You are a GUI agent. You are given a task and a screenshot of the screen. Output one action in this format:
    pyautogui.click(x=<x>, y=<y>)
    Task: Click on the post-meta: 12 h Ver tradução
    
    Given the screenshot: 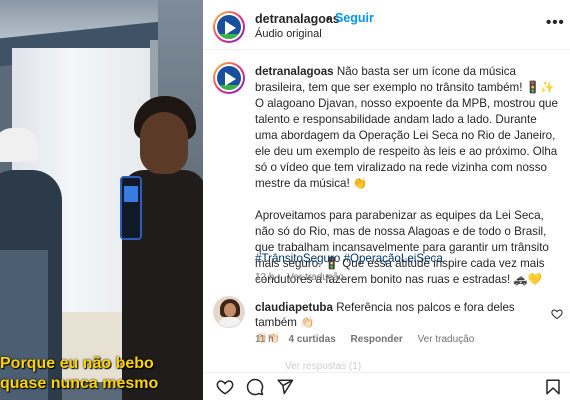 What is the action you would take?
    pyautogui.click(x=304, y=277)
    